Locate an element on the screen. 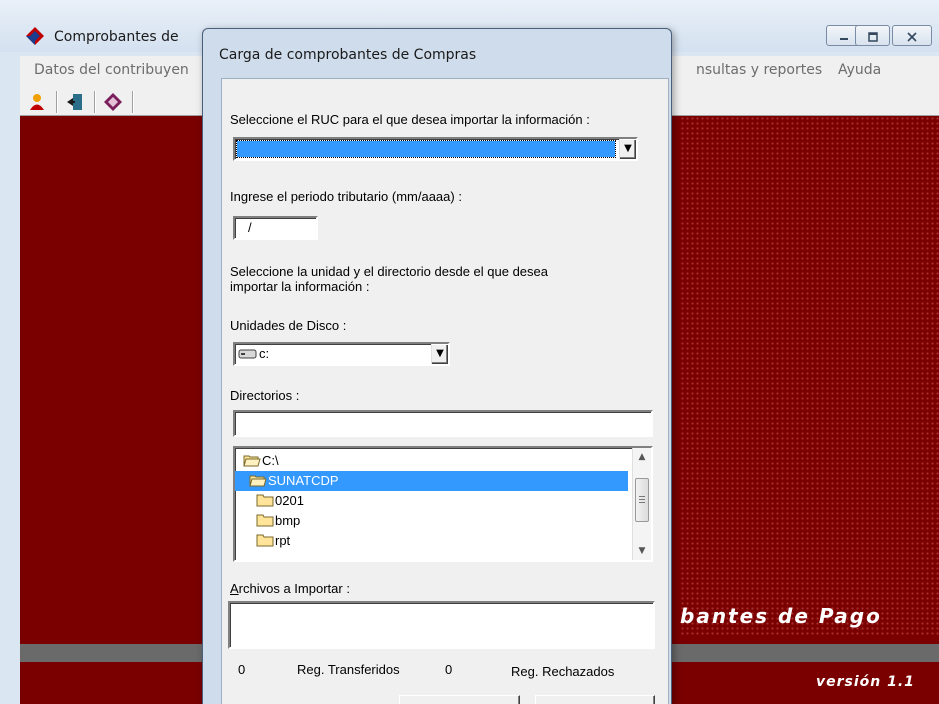  archivos-field is located at coordinates (441, 625).